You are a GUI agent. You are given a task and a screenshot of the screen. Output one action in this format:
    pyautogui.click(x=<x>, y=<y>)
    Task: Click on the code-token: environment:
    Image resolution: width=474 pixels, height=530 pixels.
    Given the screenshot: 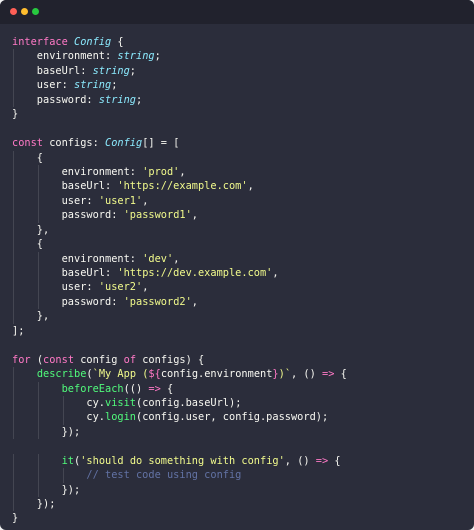 What is the action you would take?
    pyautogui.click(x=65, y=56)
    